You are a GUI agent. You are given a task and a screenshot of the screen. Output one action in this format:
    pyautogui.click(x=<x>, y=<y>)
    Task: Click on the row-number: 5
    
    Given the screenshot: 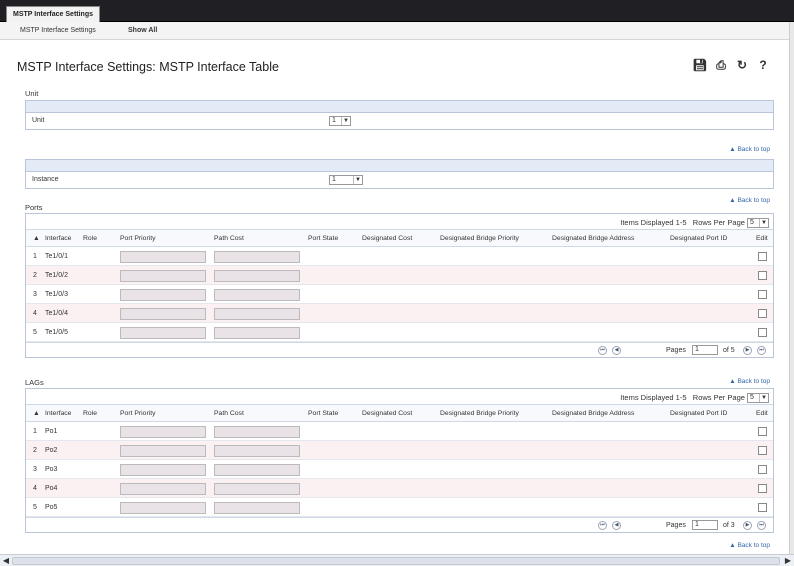 What is the action you would take?
    pyautogui.click(x=35, y=332)
    